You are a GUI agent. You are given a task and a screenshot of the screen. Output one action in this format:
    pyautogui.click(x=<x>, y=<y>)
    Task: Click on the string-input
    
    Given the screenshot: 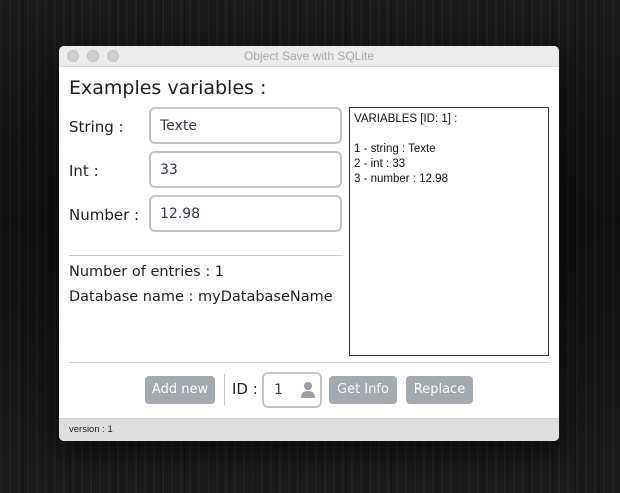 What is the action you would take?
    pyautogui.click(x=245, y=125)
    